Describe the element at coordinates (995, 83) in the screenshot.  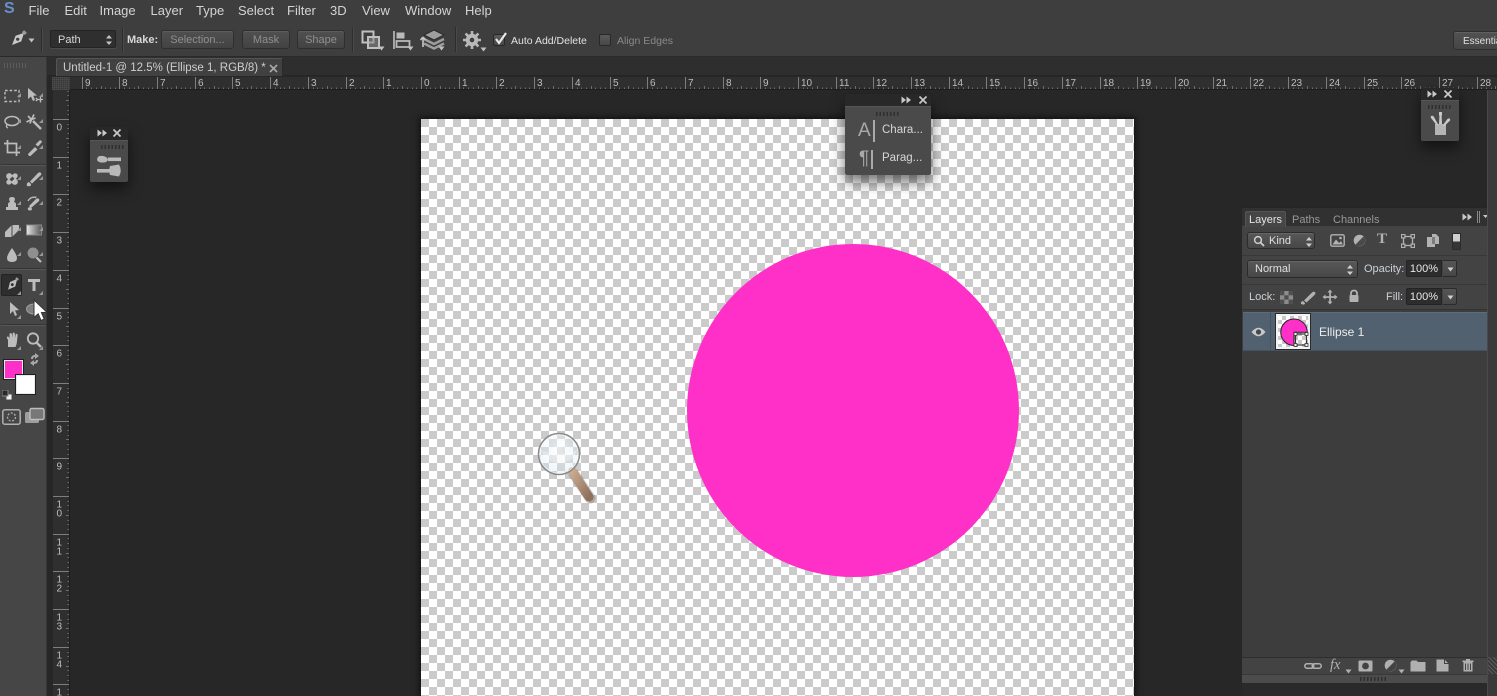
I see `svg-text: 15` at that location.